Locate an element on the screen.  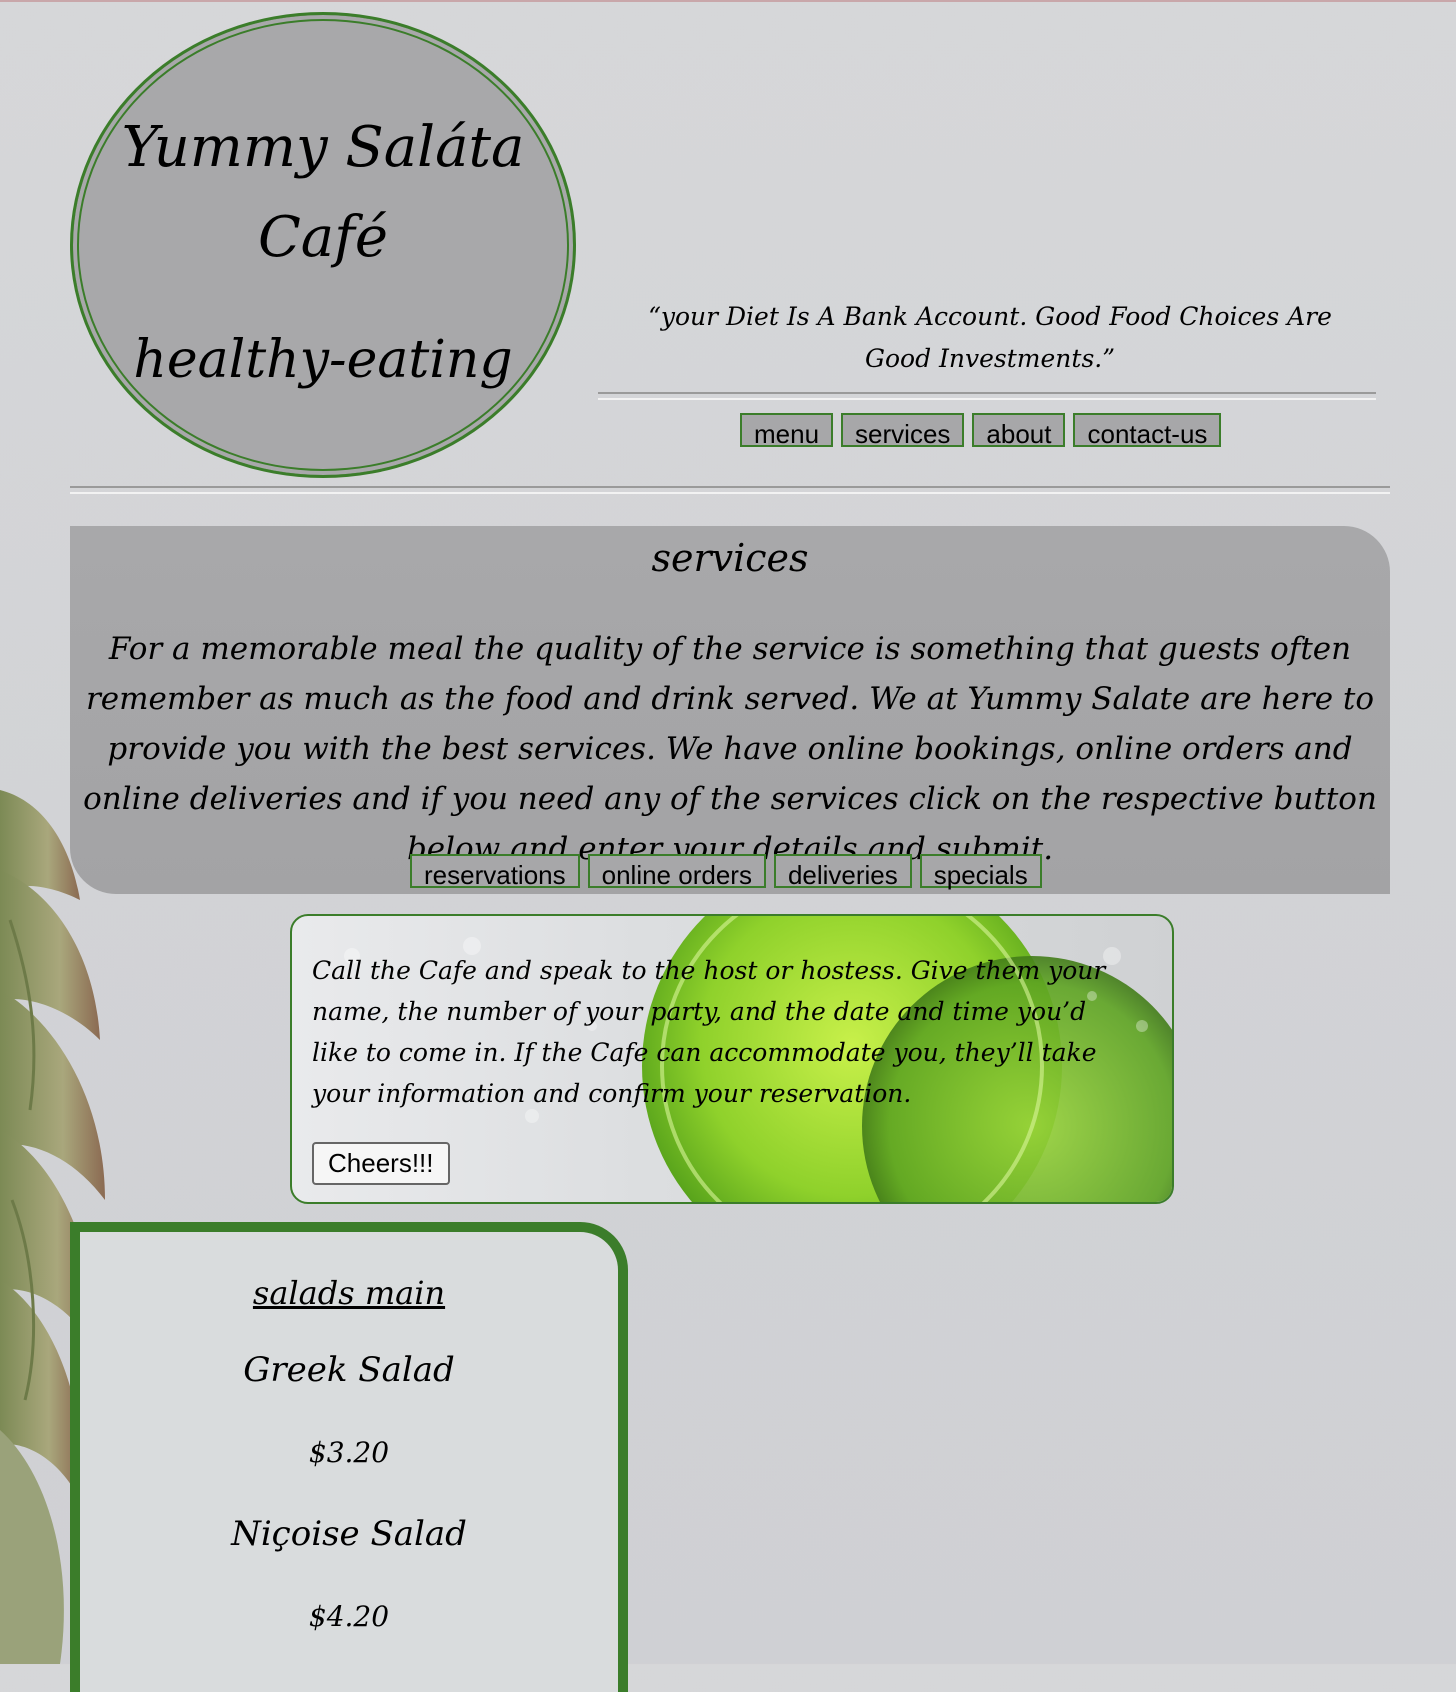
menu-item-name: Greek Salad is located at coordinates (349, 1370).